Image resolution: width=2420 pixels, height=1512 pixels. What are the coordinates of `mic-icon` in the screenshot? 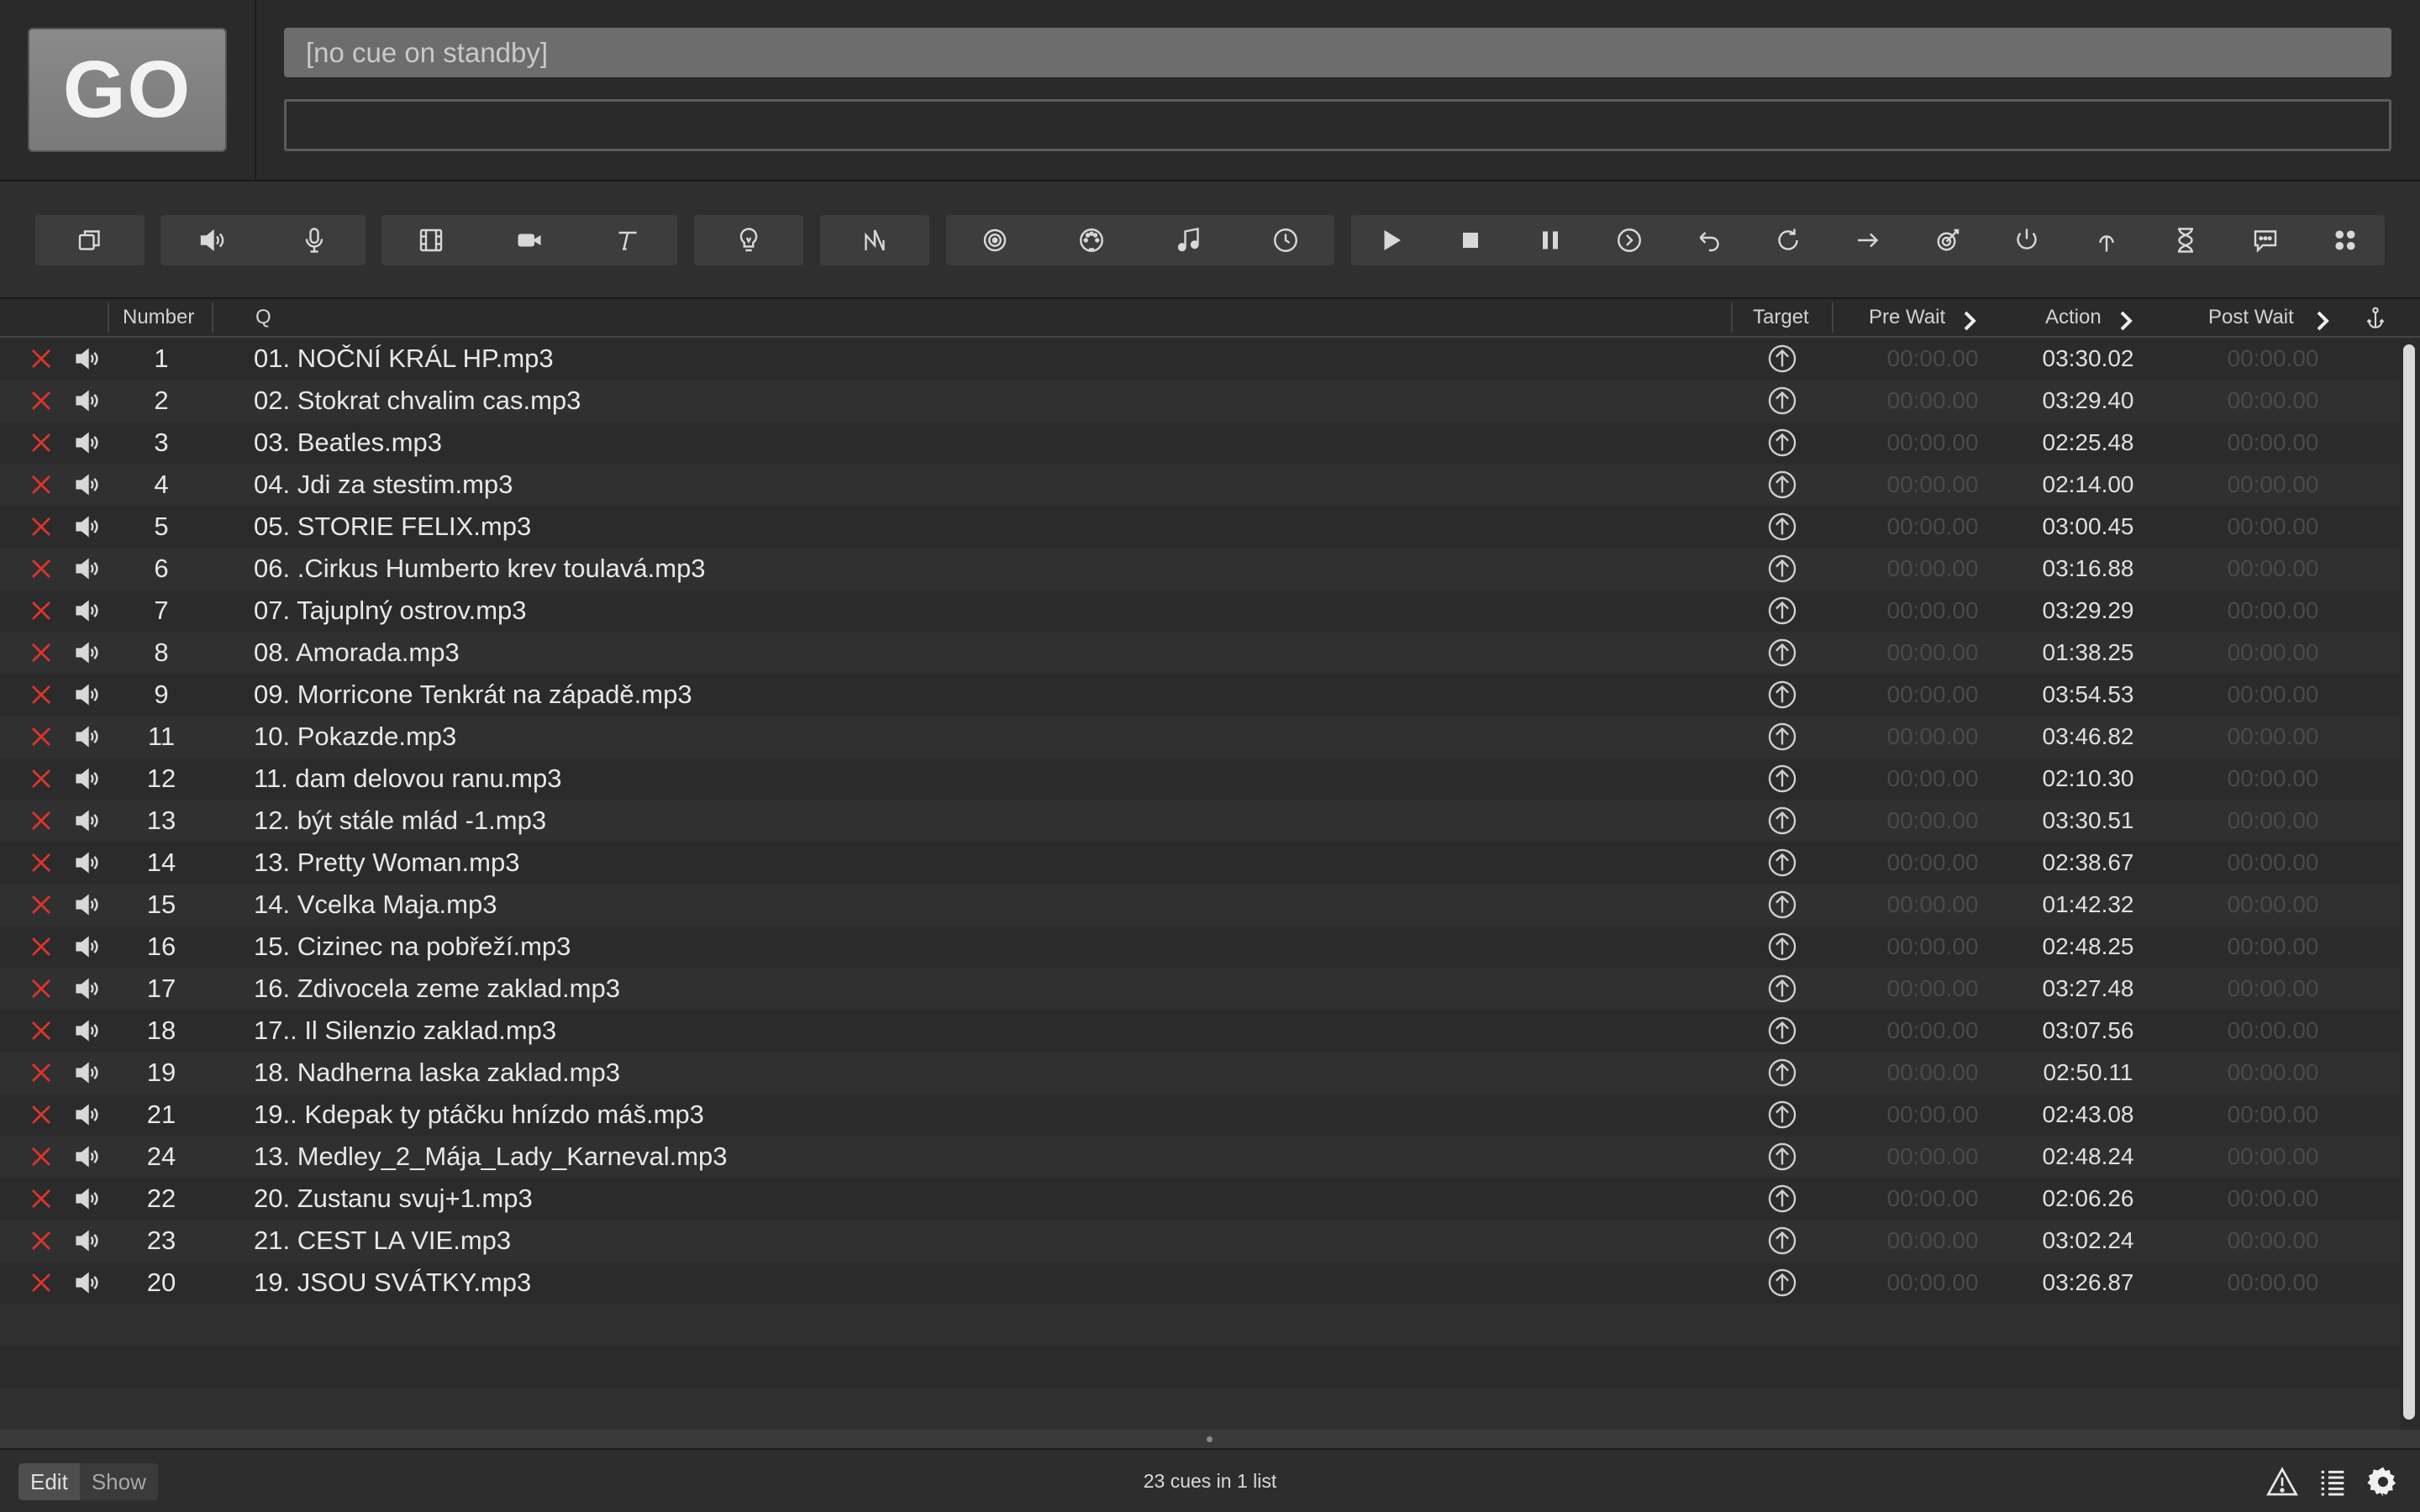 It's located at (314, 240).